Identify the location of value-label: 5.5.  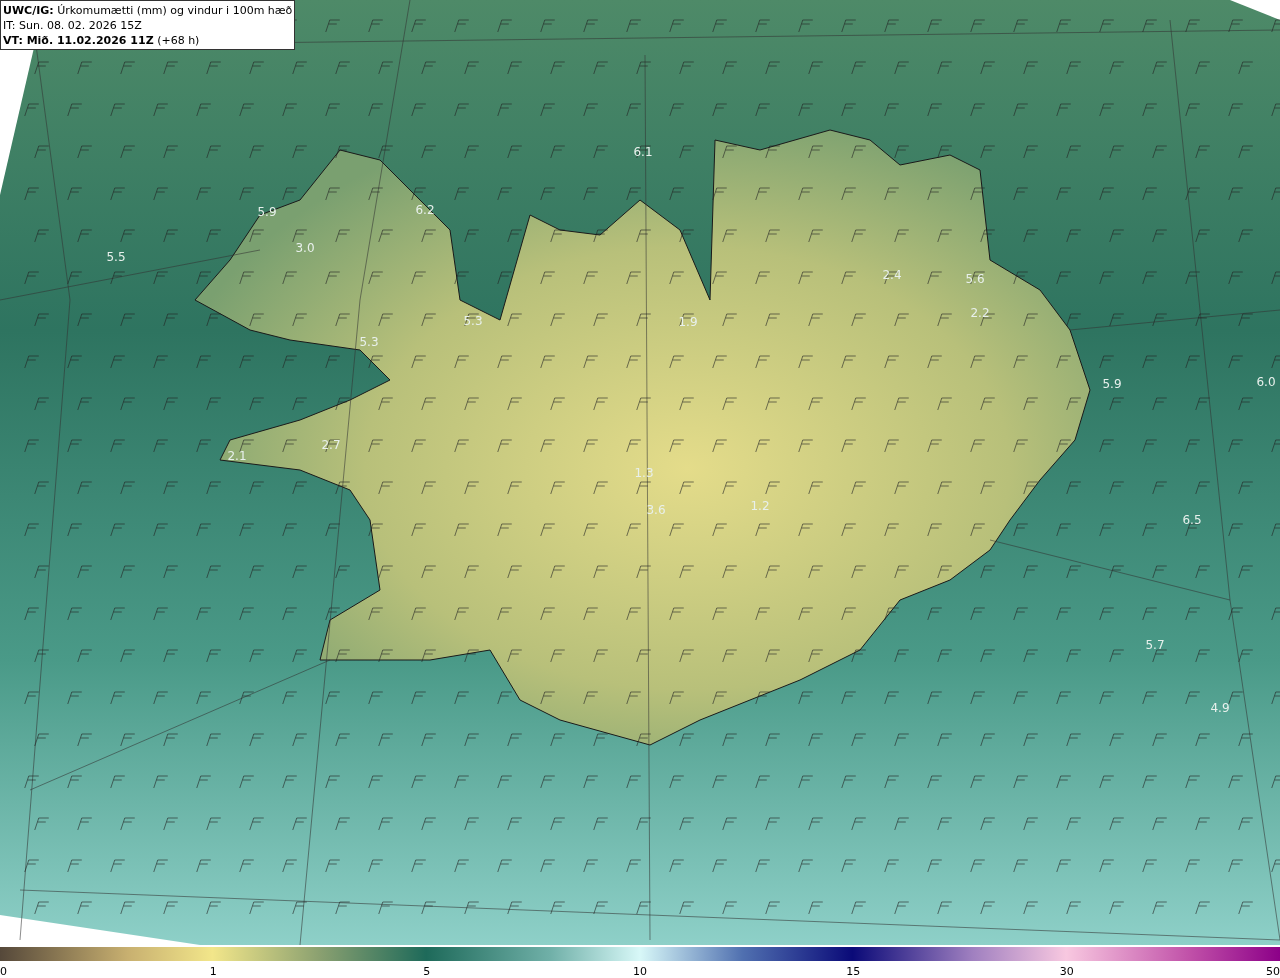
(116, 257).